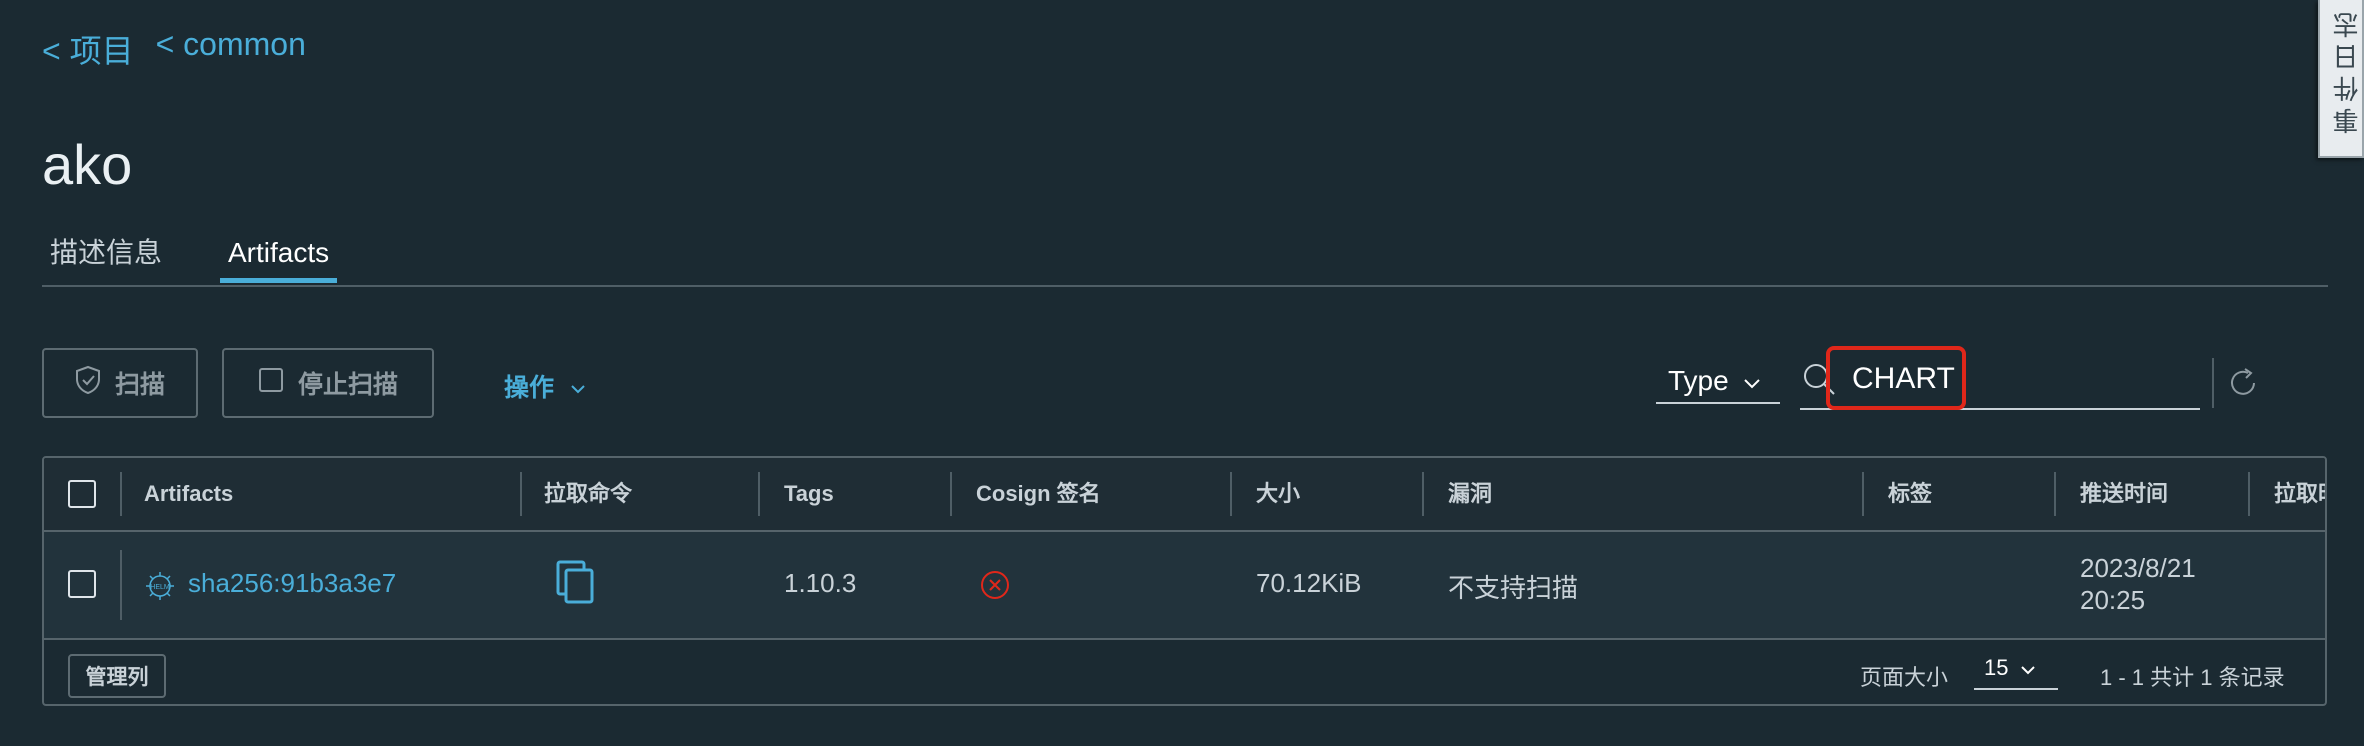 The width and height of the screenshot is (2364, 746). I want to click on actions-dropdown: 操作, so click(545, 386).